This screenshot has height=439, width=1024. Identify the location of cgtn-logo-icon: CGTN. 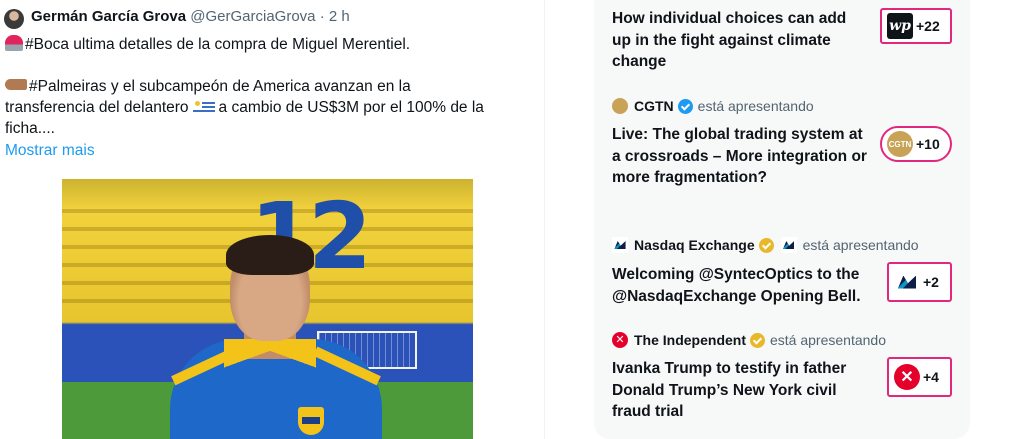
(900, 144).